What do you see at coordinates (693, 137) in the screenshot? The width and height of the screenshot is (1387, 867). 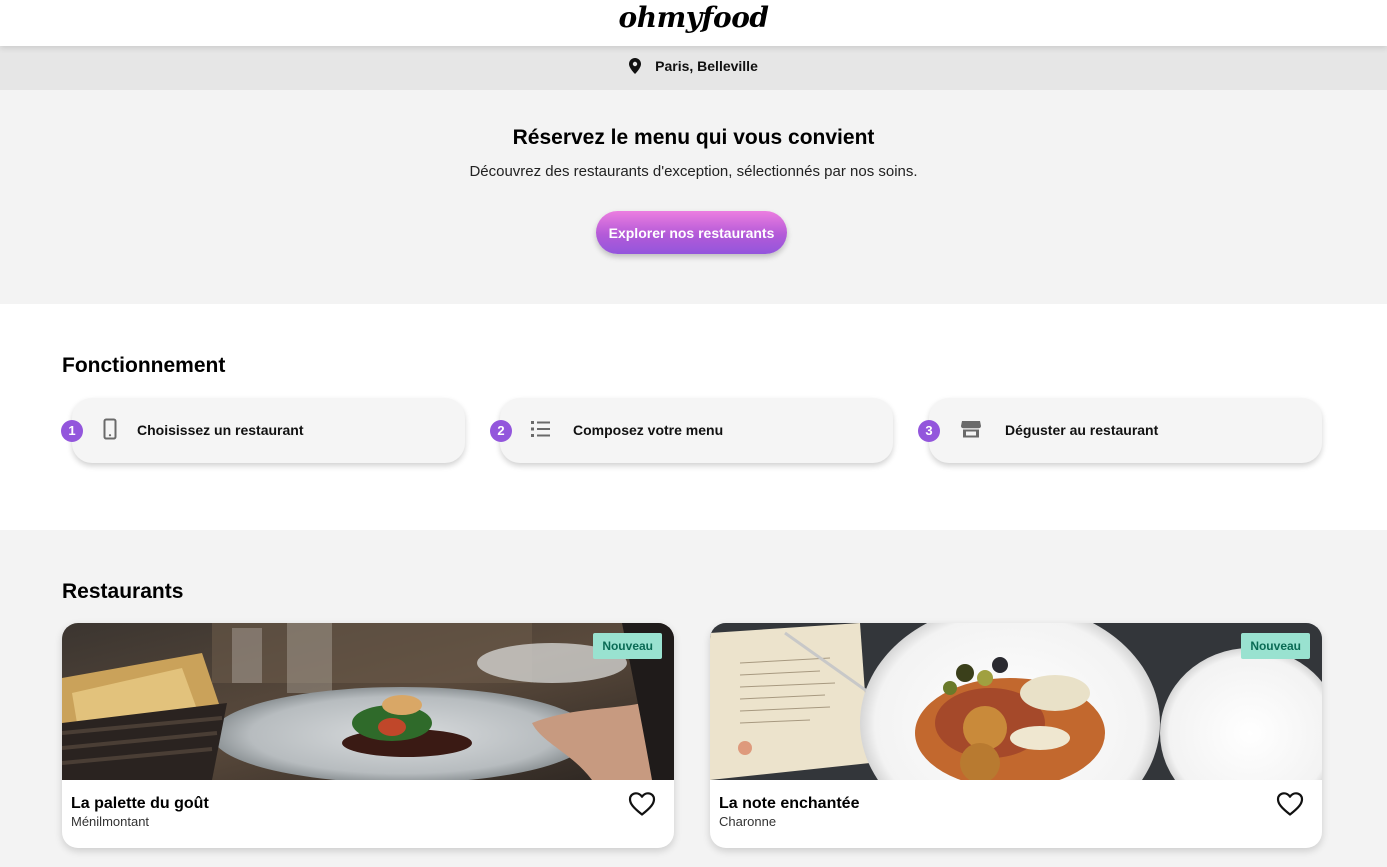 I see `hero-title: Réservez le menu qui vous convient` at bounding box center [693, 137].